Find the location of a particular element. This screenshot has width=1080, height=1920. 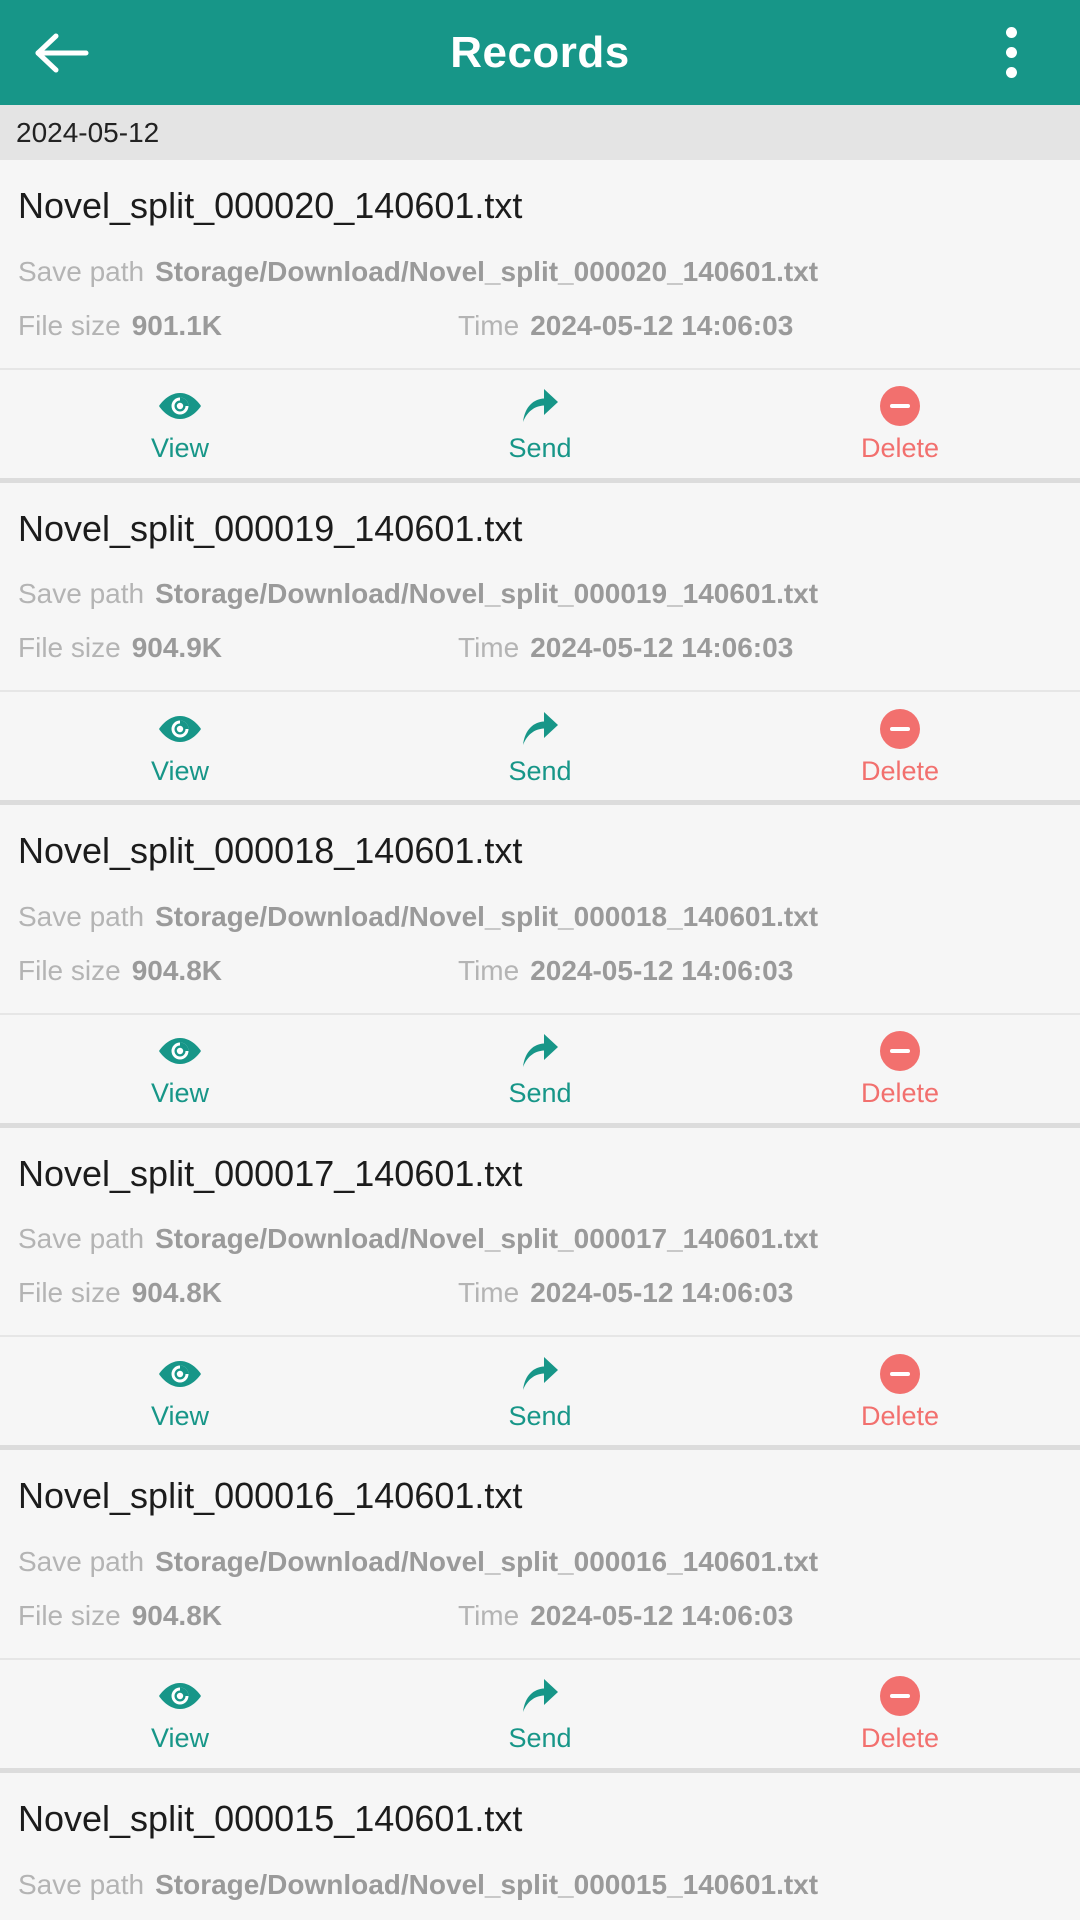

record-file-name: Novel_split_000020_140601.txt is located at coordinates (270, 205).